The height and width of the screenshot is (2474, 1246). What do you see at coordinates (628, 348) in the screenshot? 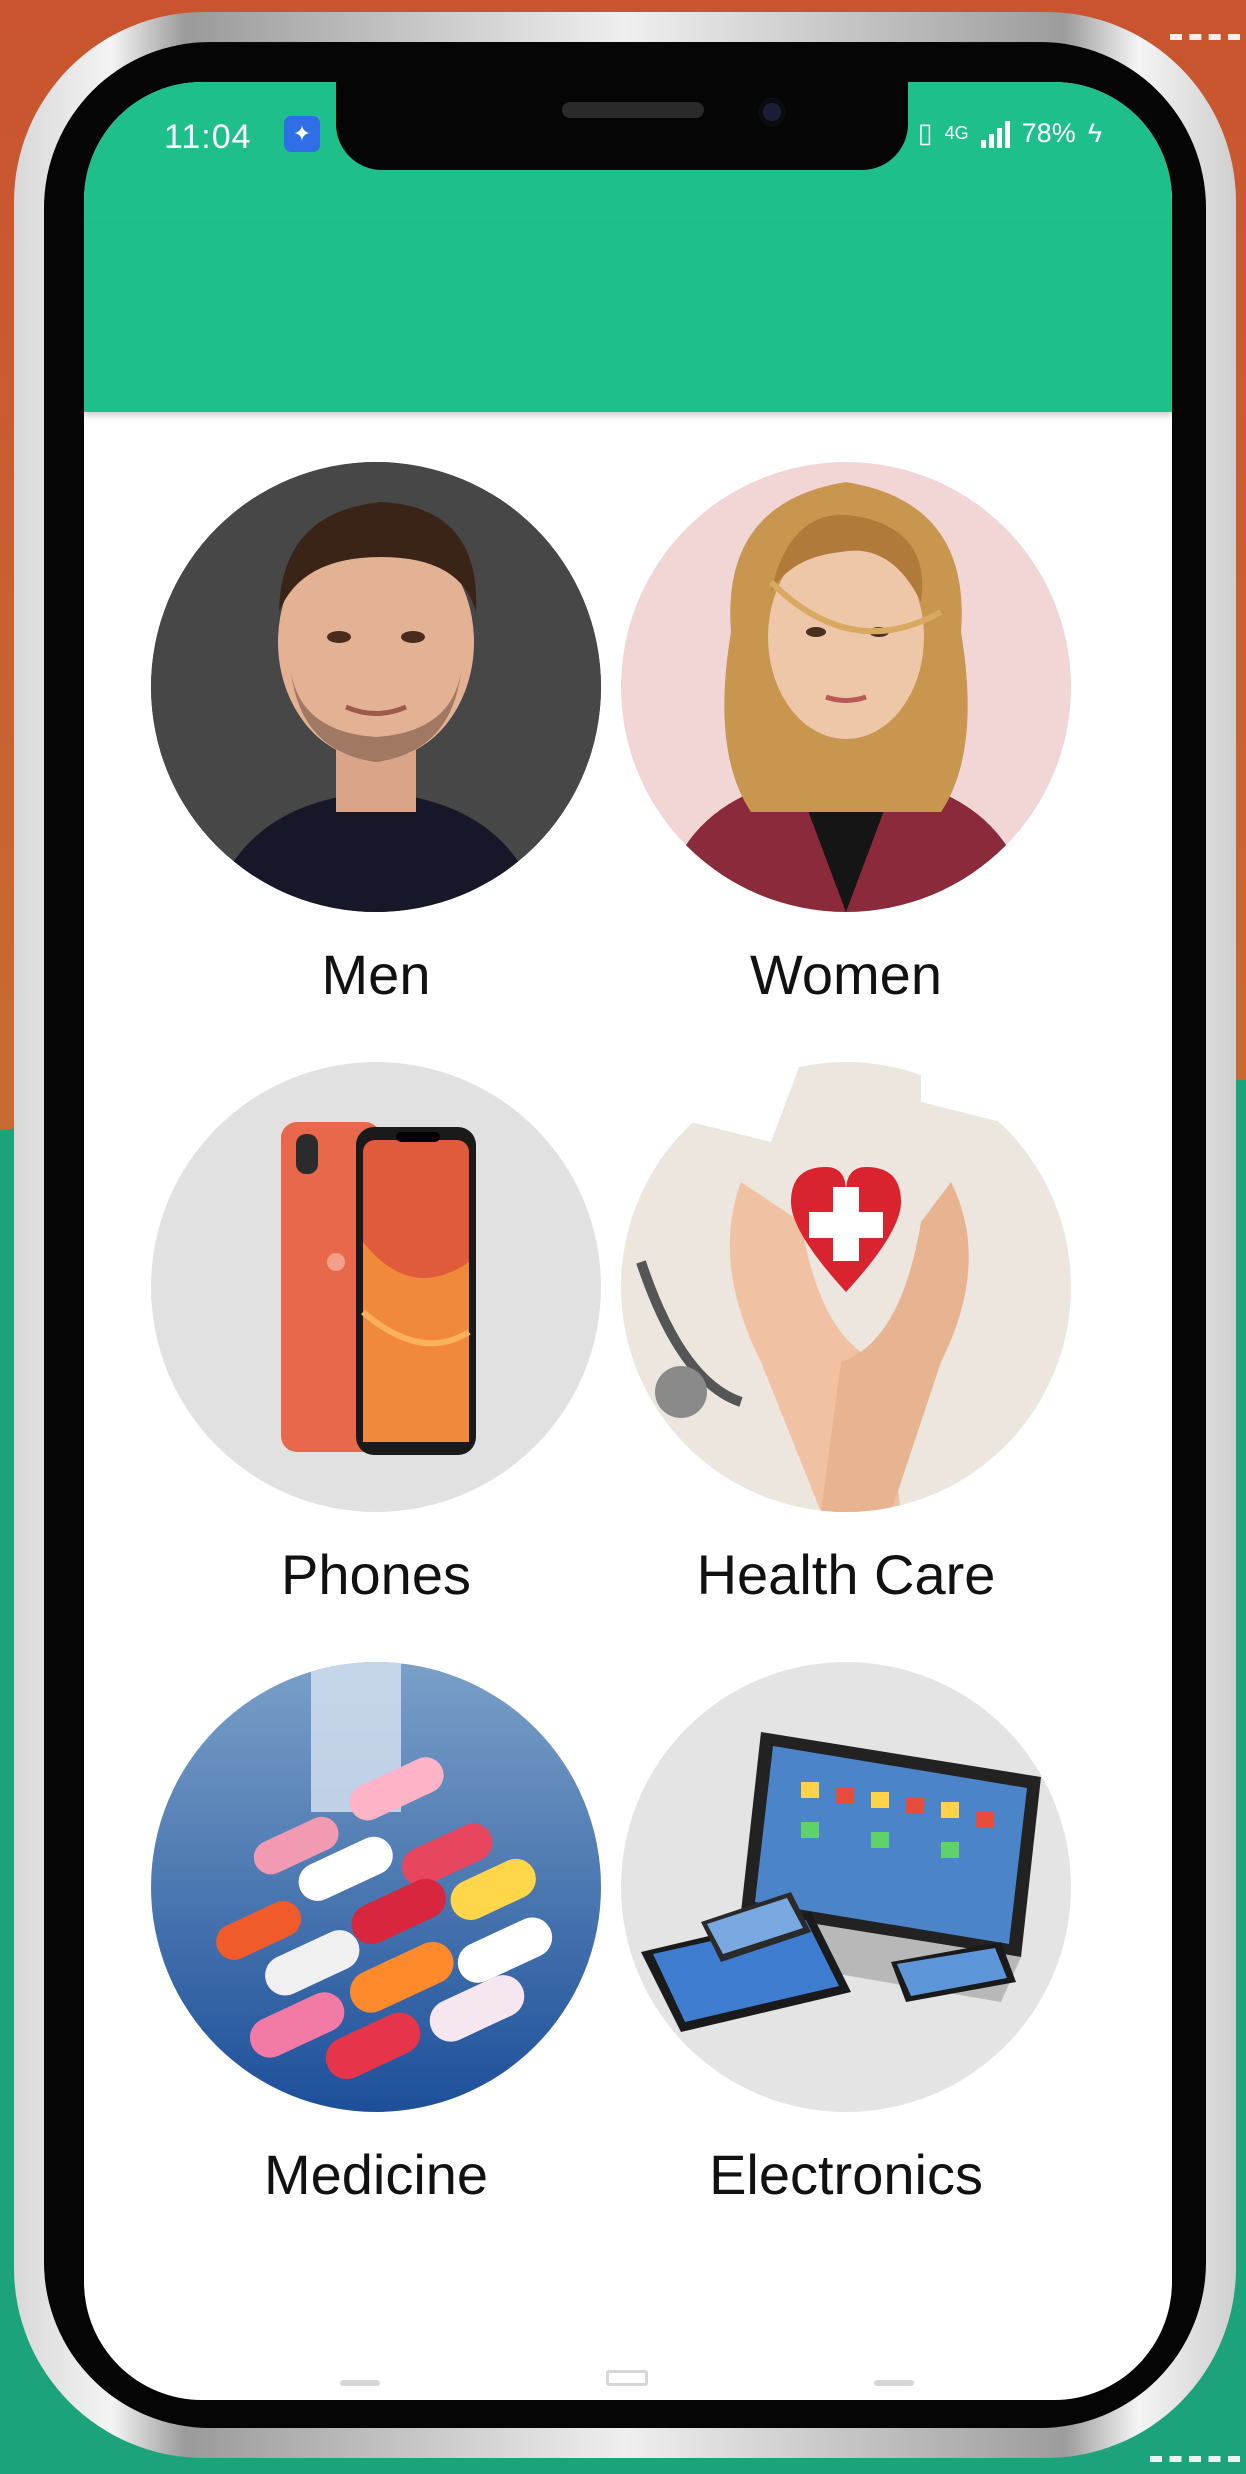
I see `app-bar: Shop Categories` at bounding box center [628, 348].